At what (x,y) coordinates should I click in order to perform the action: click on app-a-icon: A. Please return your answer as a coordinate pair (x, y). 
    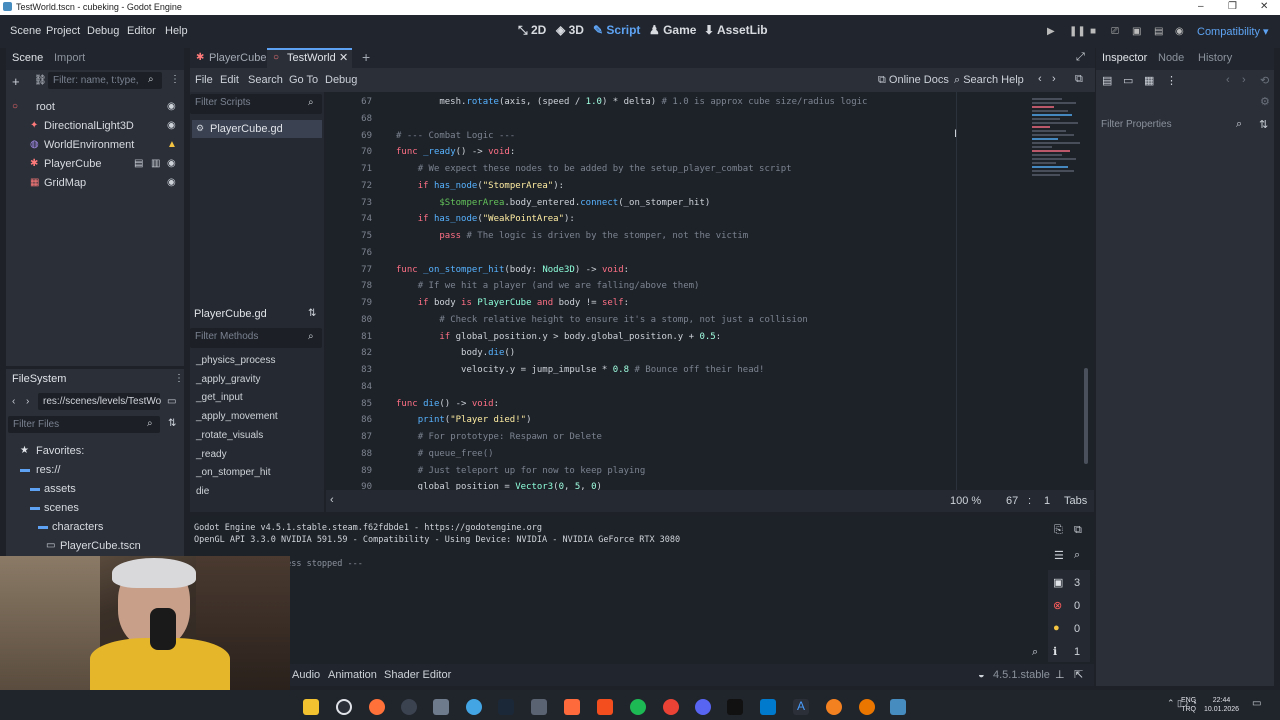
    Looking at the image, I should click on (801, 707).